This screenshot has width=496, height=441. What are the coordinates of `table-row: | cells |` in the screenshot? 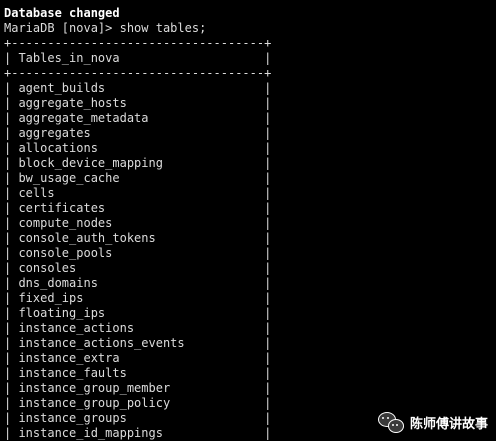 It's located at (138, 193).